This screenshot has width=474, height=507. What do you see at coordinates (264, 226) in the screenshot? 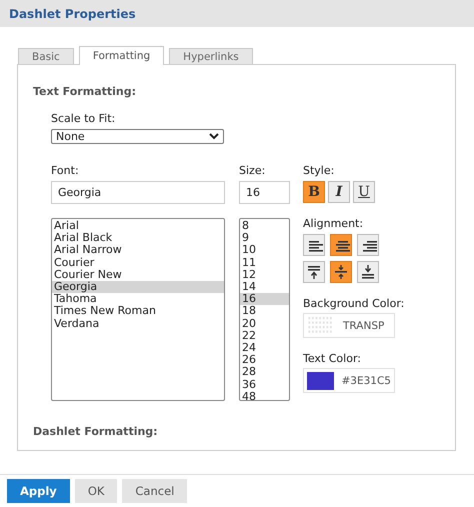
I see `list-item: 8` at bounding box center [264, 226].